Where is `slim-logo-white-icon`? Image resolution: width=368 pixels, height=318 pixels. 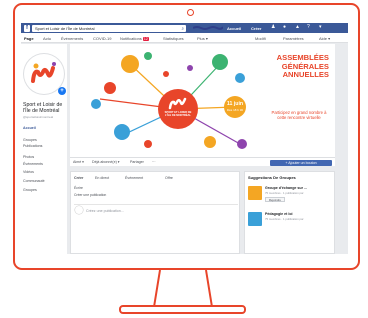
slim-logo-white-icon is located at coordinates (177, 103).